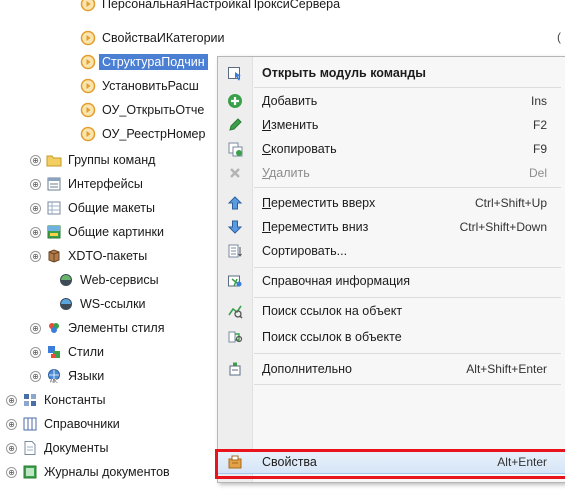 The image size is (565, 497). I want to click on tree-item-label: Справочники, so click(82, 424).